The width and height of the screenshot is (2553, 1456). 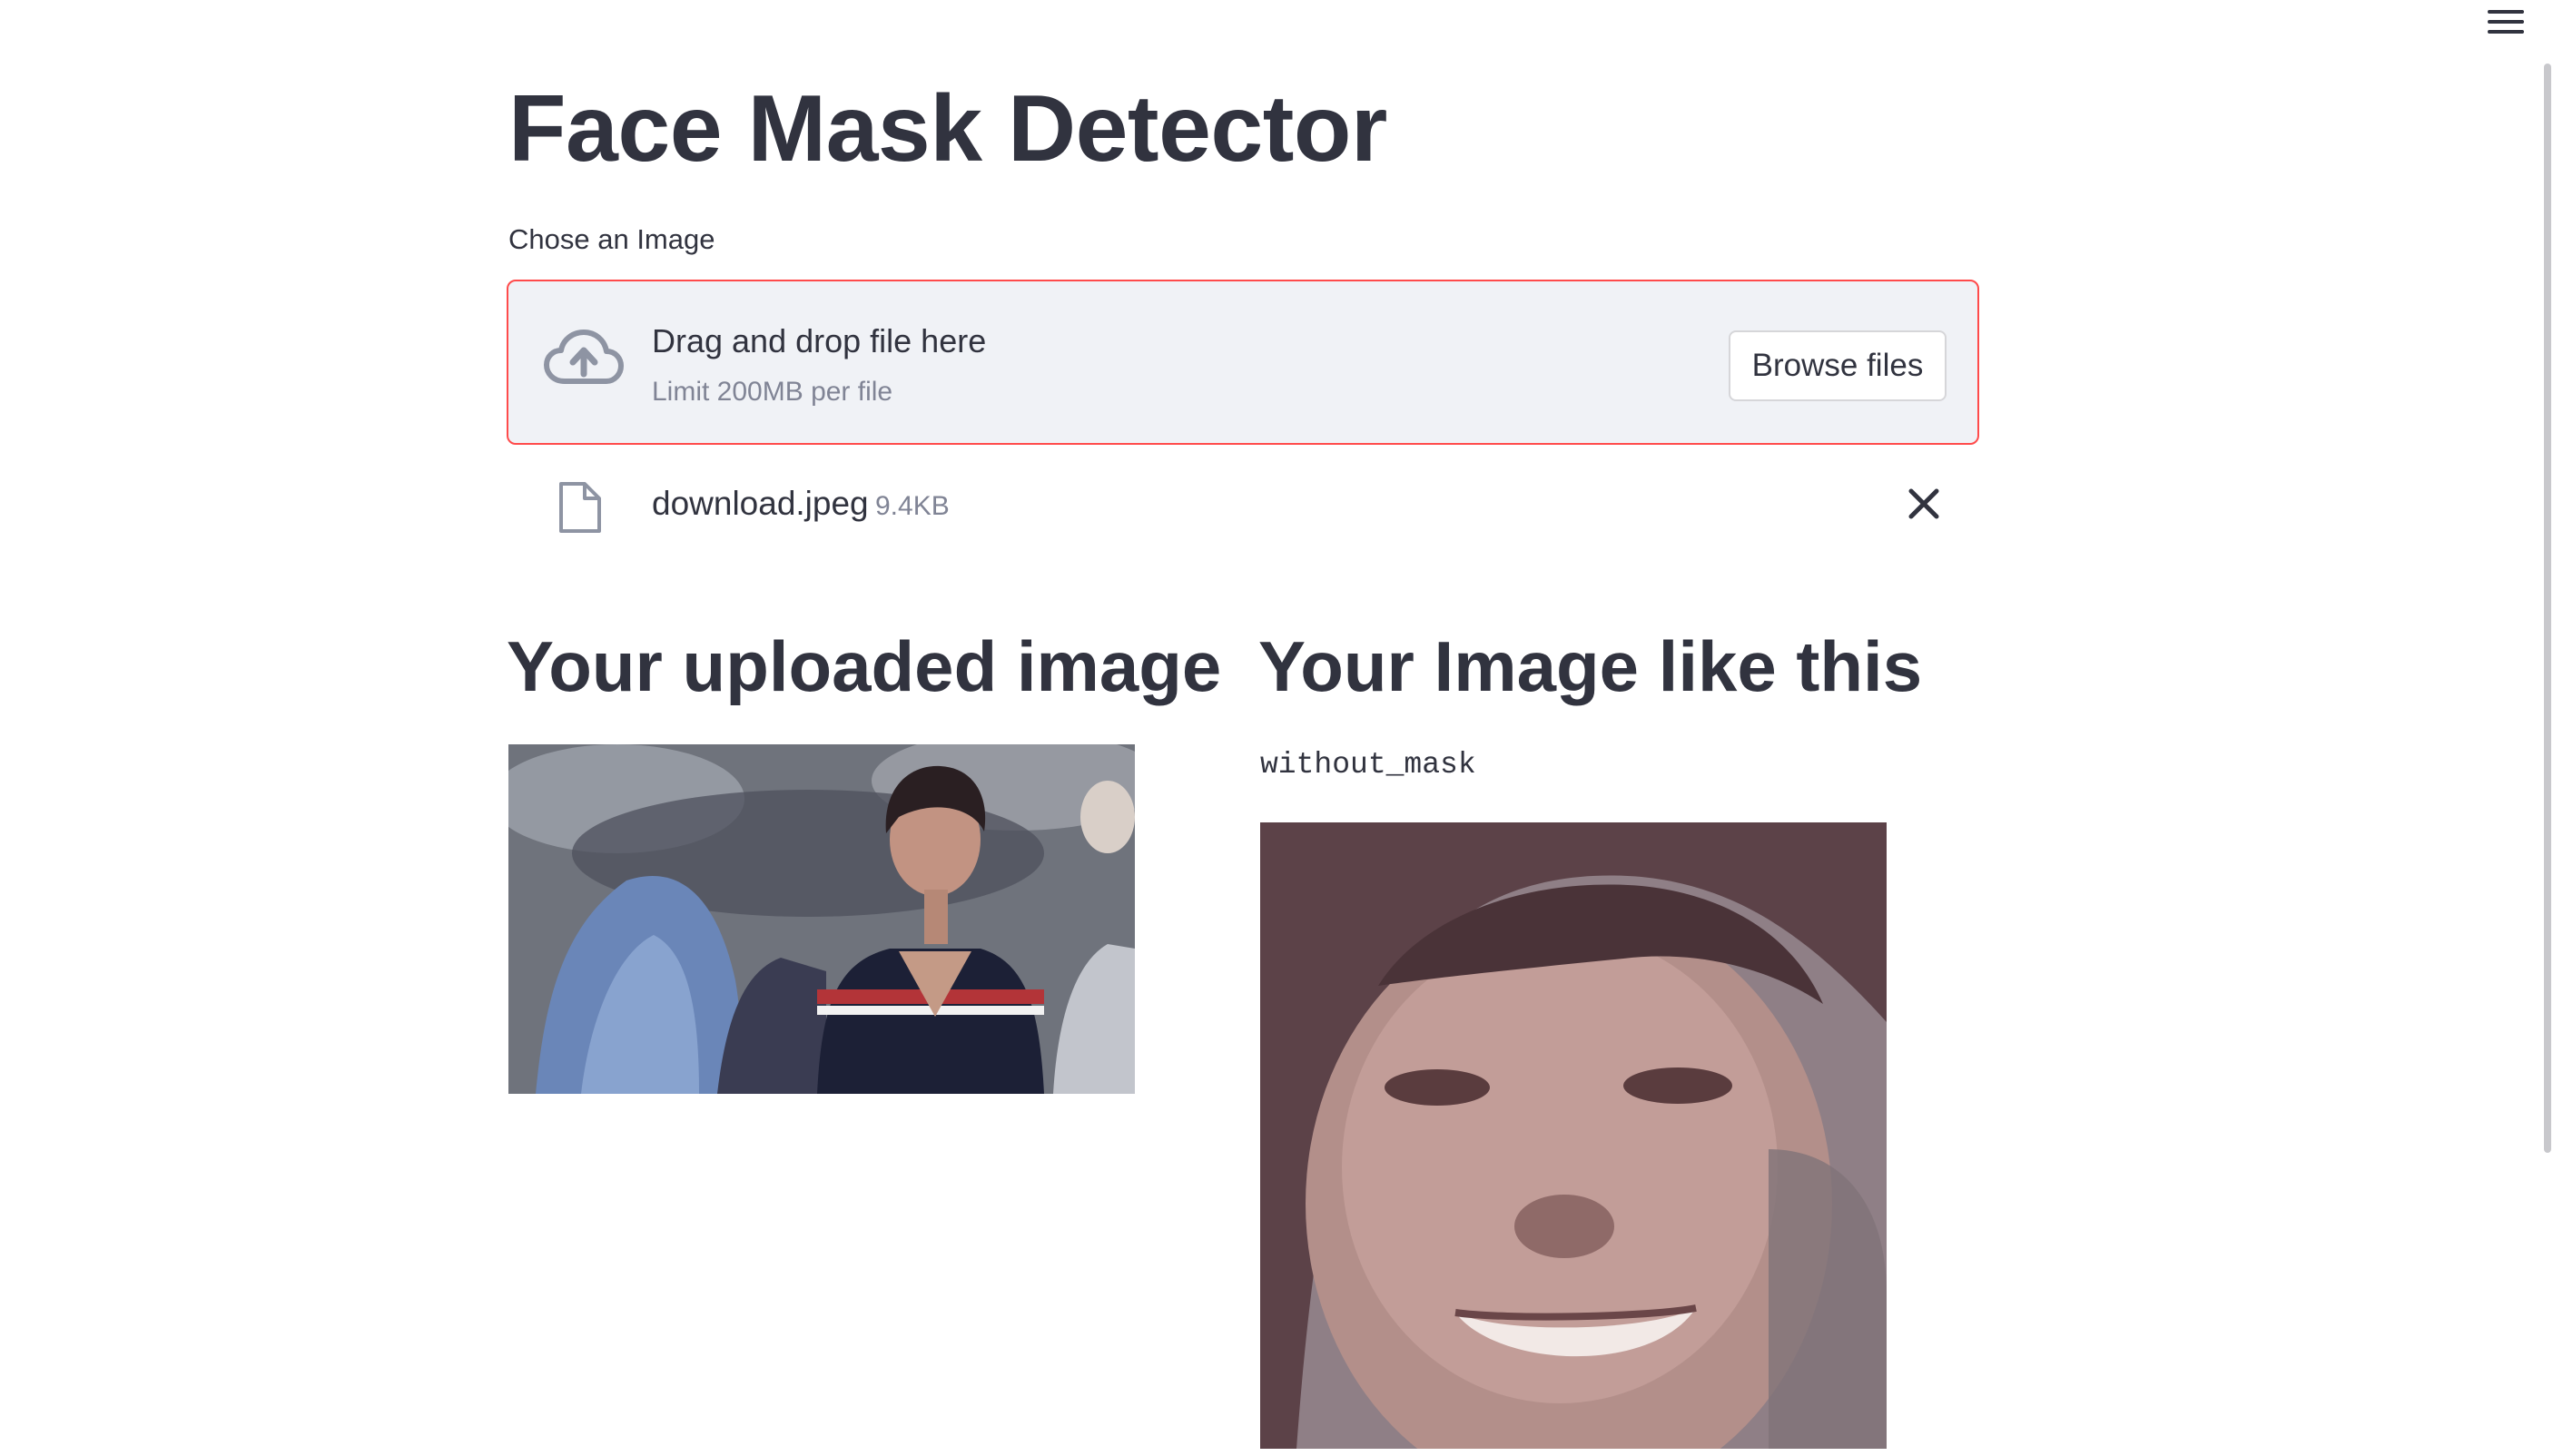 What do you see at coordinates (947, 129) in the screenshot?
I see `page-title: Face Mask Detector` at bounding box center [947, 129].